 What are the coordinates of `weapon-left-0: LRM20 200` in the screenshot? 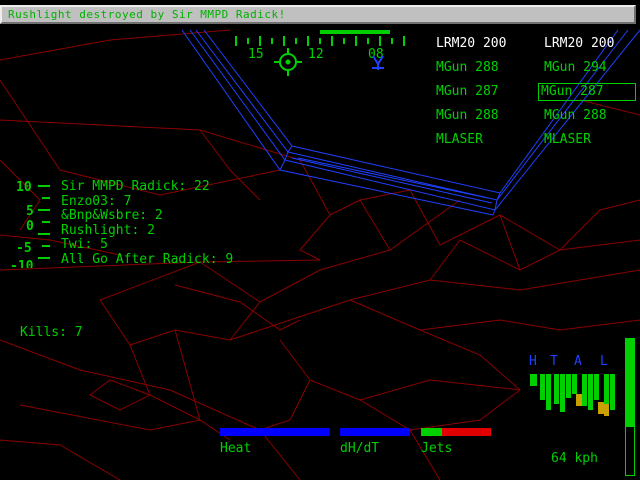 It's located at (471, 43).